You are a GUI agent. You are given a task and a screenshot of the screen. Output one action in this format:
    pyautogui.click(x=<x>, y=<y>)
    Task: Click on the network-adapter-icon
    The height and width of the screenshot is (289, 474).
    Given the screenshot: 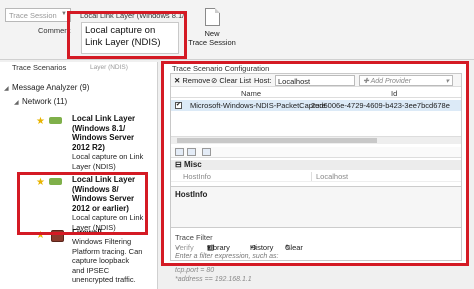 What is the action you would take?
    pyautogui.click(x=55, y=120)
    